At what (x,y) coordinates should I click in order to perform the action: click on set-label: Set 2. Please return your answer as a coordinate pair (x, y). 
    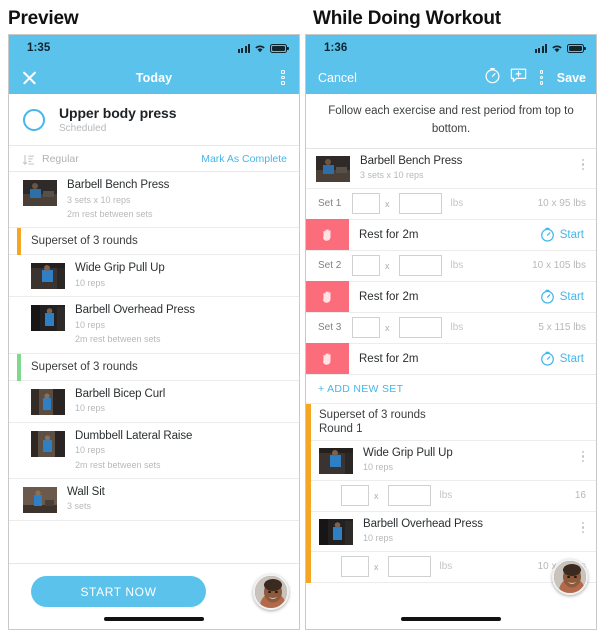
    Looking at the image, I should click on (330, 266).